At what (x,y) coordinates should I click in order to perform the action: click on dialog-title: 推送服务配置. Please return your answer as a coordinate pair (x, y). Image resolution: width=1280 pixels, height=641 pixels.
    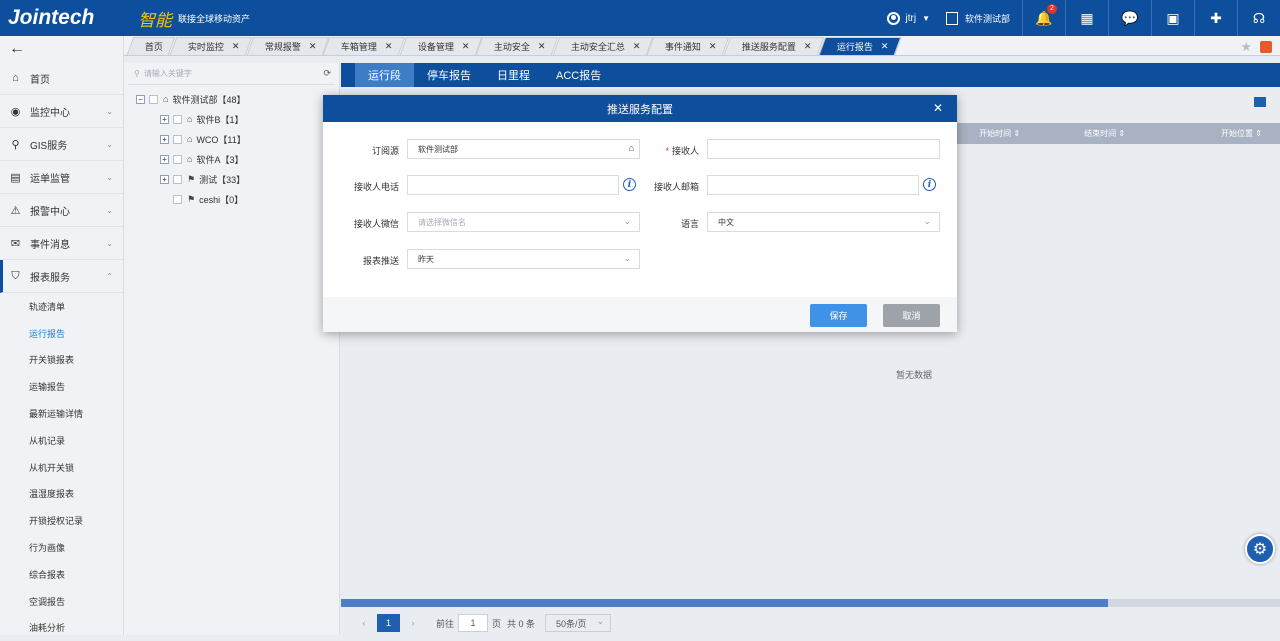
    Looking at the image, I should click on (640, 109).